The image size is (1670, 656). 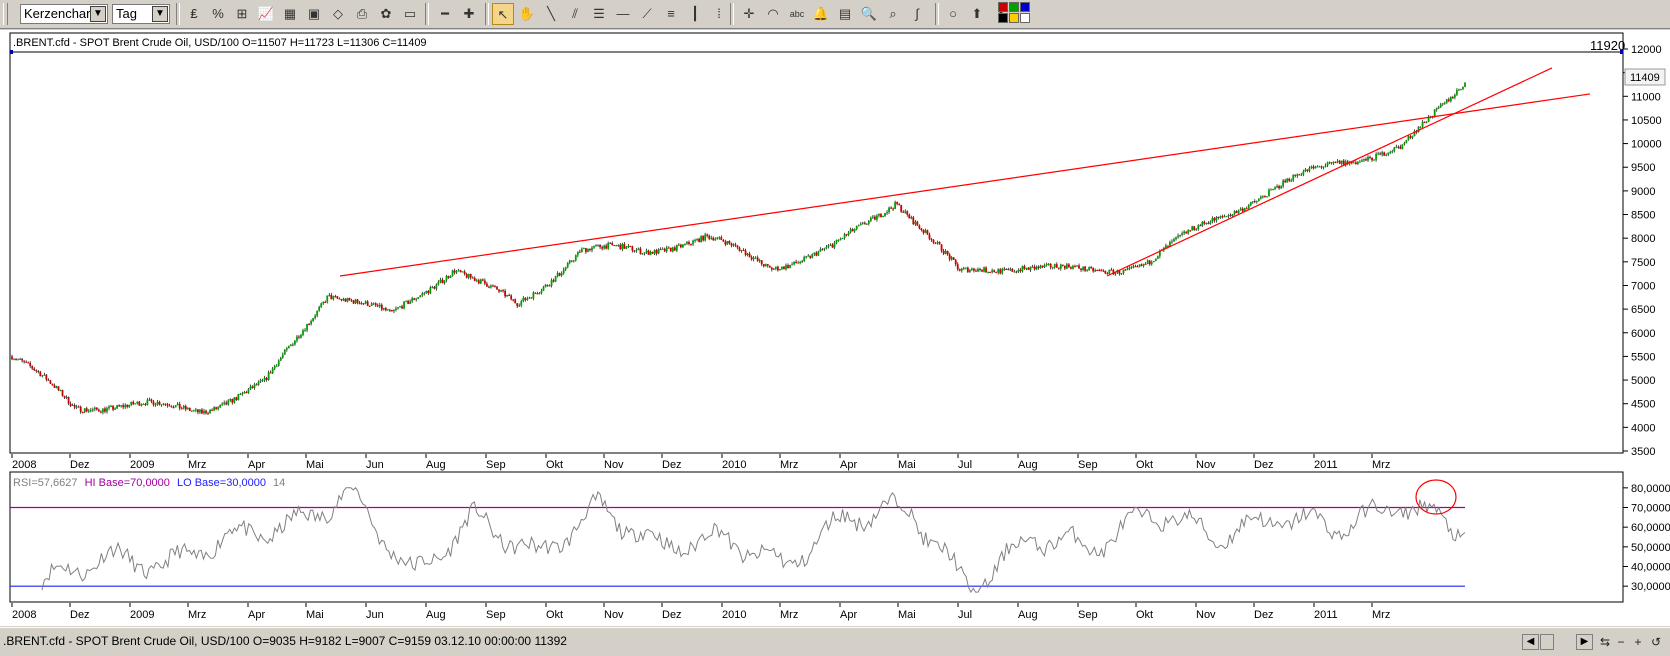 I want to click on hline-icon: —, so click(x=623, y=14).